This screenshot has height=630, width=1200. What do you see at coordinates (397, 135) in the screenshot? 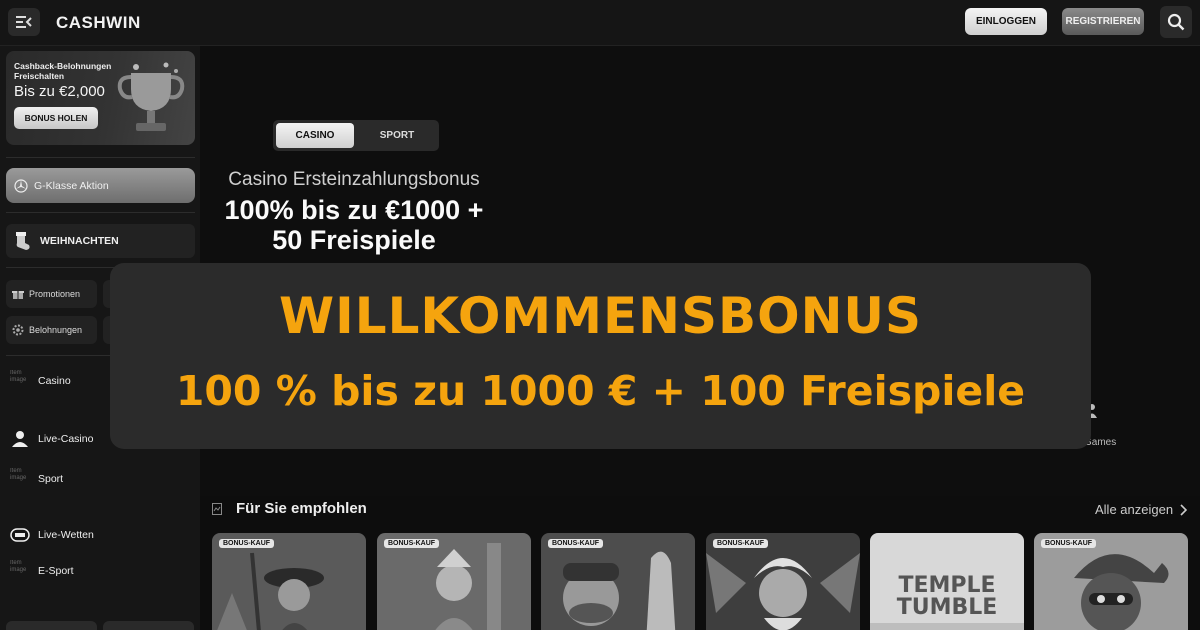
I see `tab-sport: SPORT` at bounding box center [397, 135].